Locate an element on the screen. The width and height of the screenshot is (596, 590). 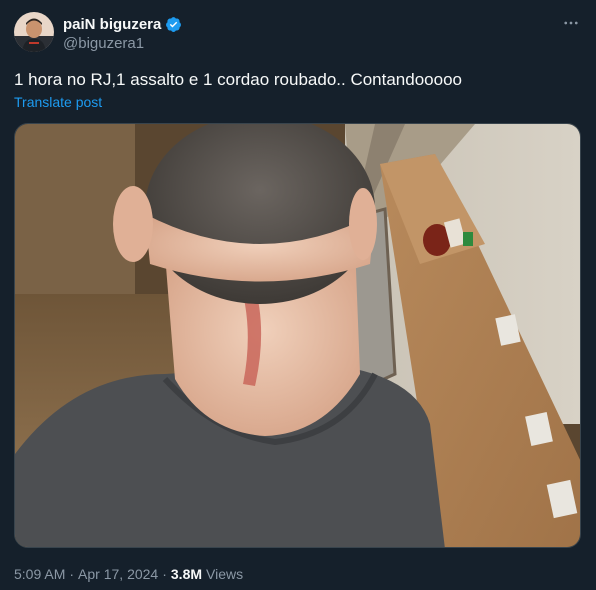
tweet-meta: 5:09 AM · Apr 17, 2024 · 3.8M Views is located at coordinates (128, 574).